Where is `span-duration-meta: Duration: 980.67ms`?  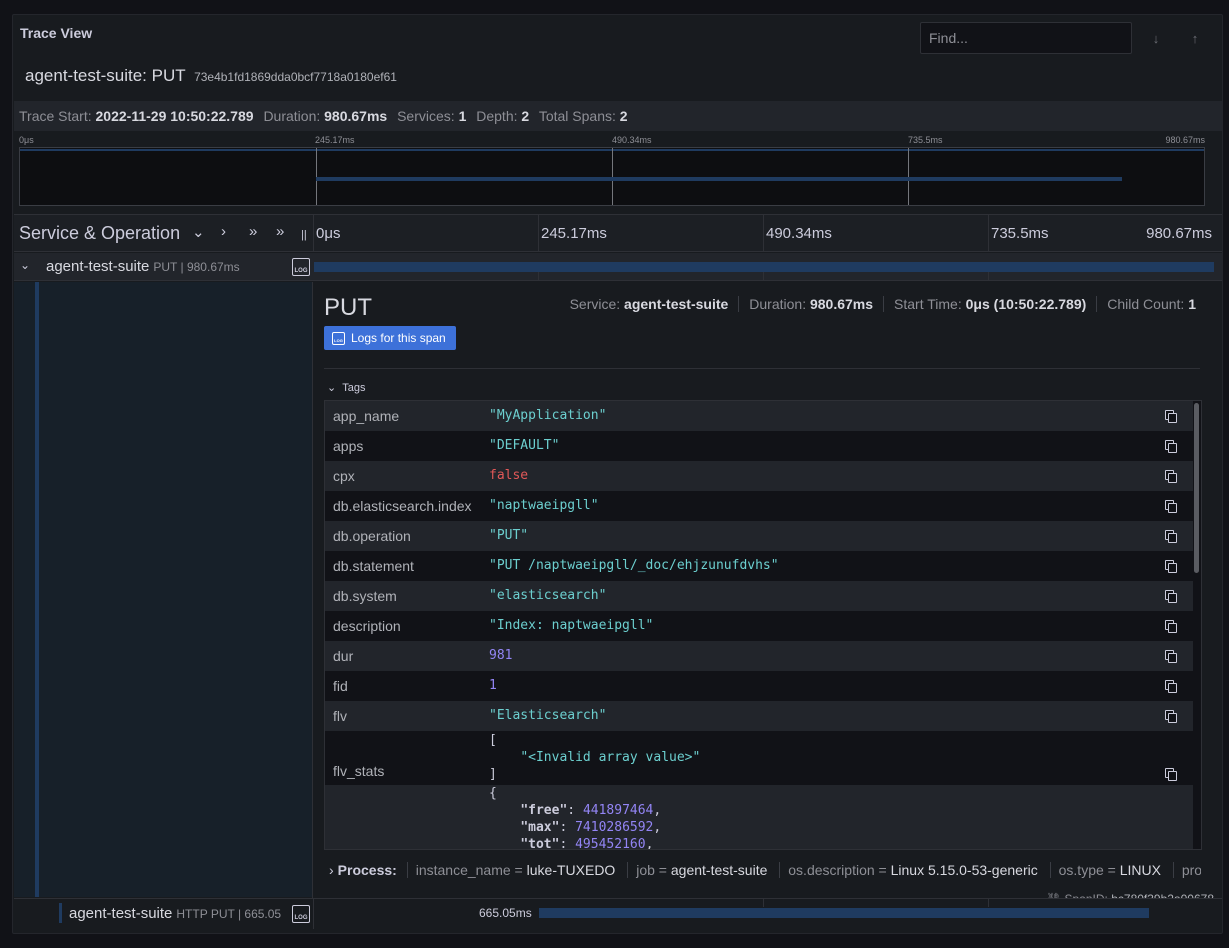 span-duration-meta: Duration: 980.67ms is located at coordinates (810, 304).